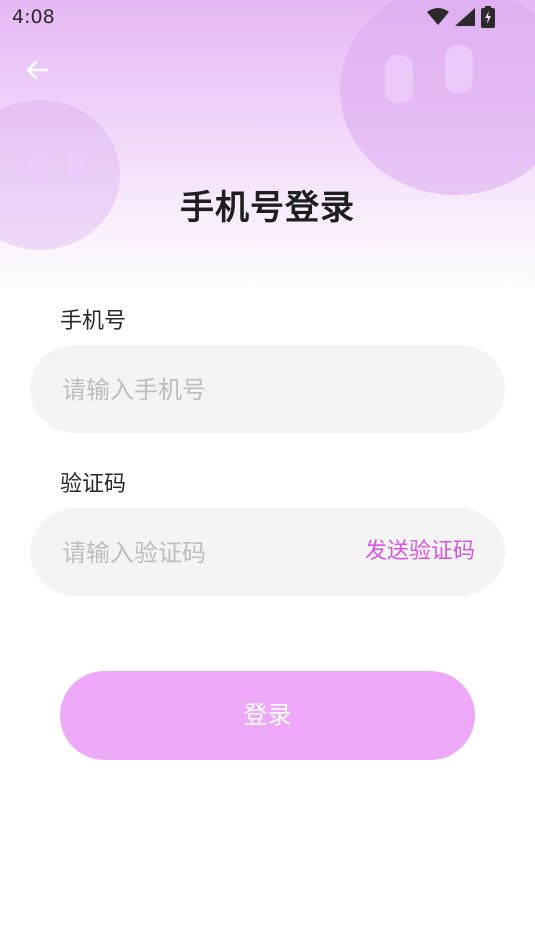 This screenshot has width=535, height=951. I want to click on wifi-icon, so click(438, 16).